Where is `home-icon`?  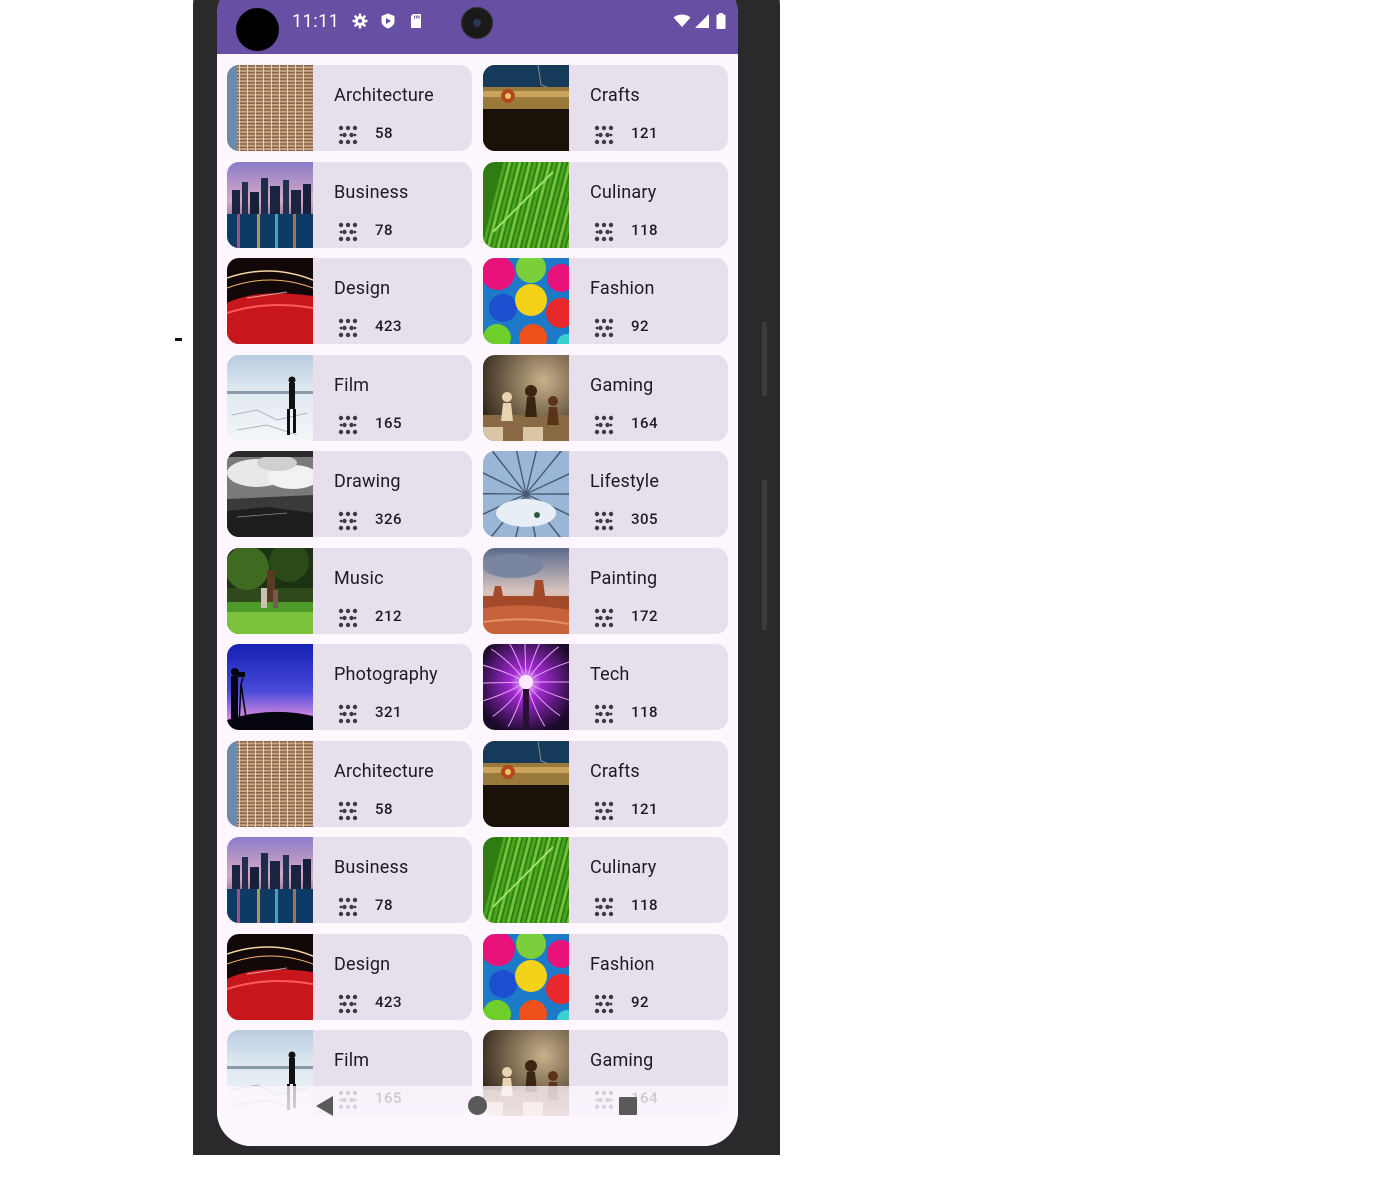 home-icon is located at coordinates (477, 1105).